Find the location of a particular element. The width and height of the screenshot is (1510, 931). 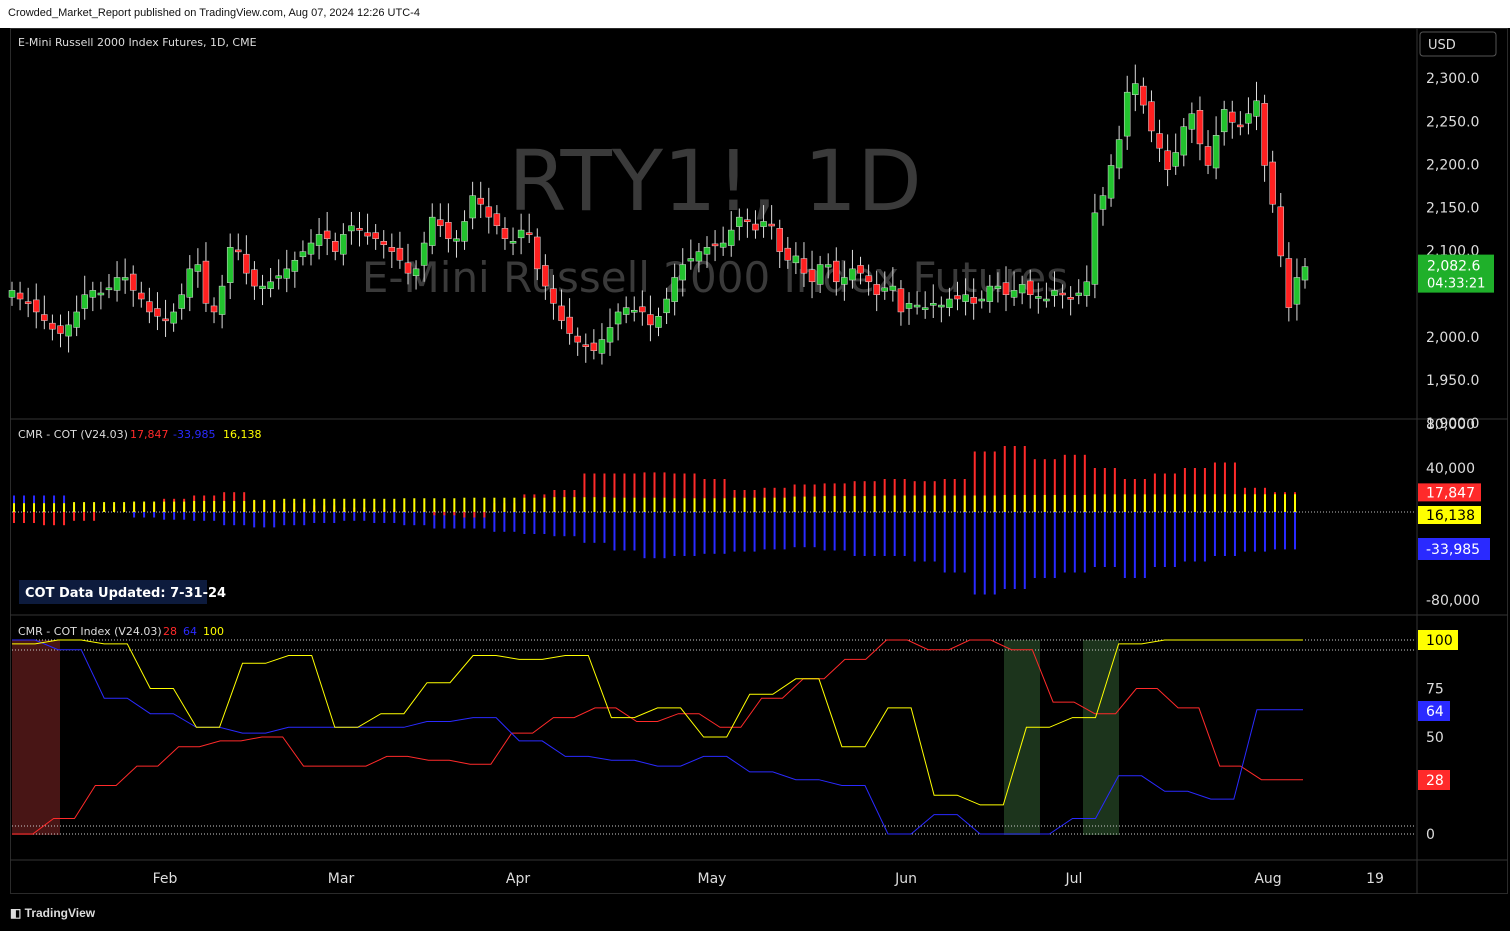

last-price-label: 2,082.6 is located at coordinates (1454, 267).